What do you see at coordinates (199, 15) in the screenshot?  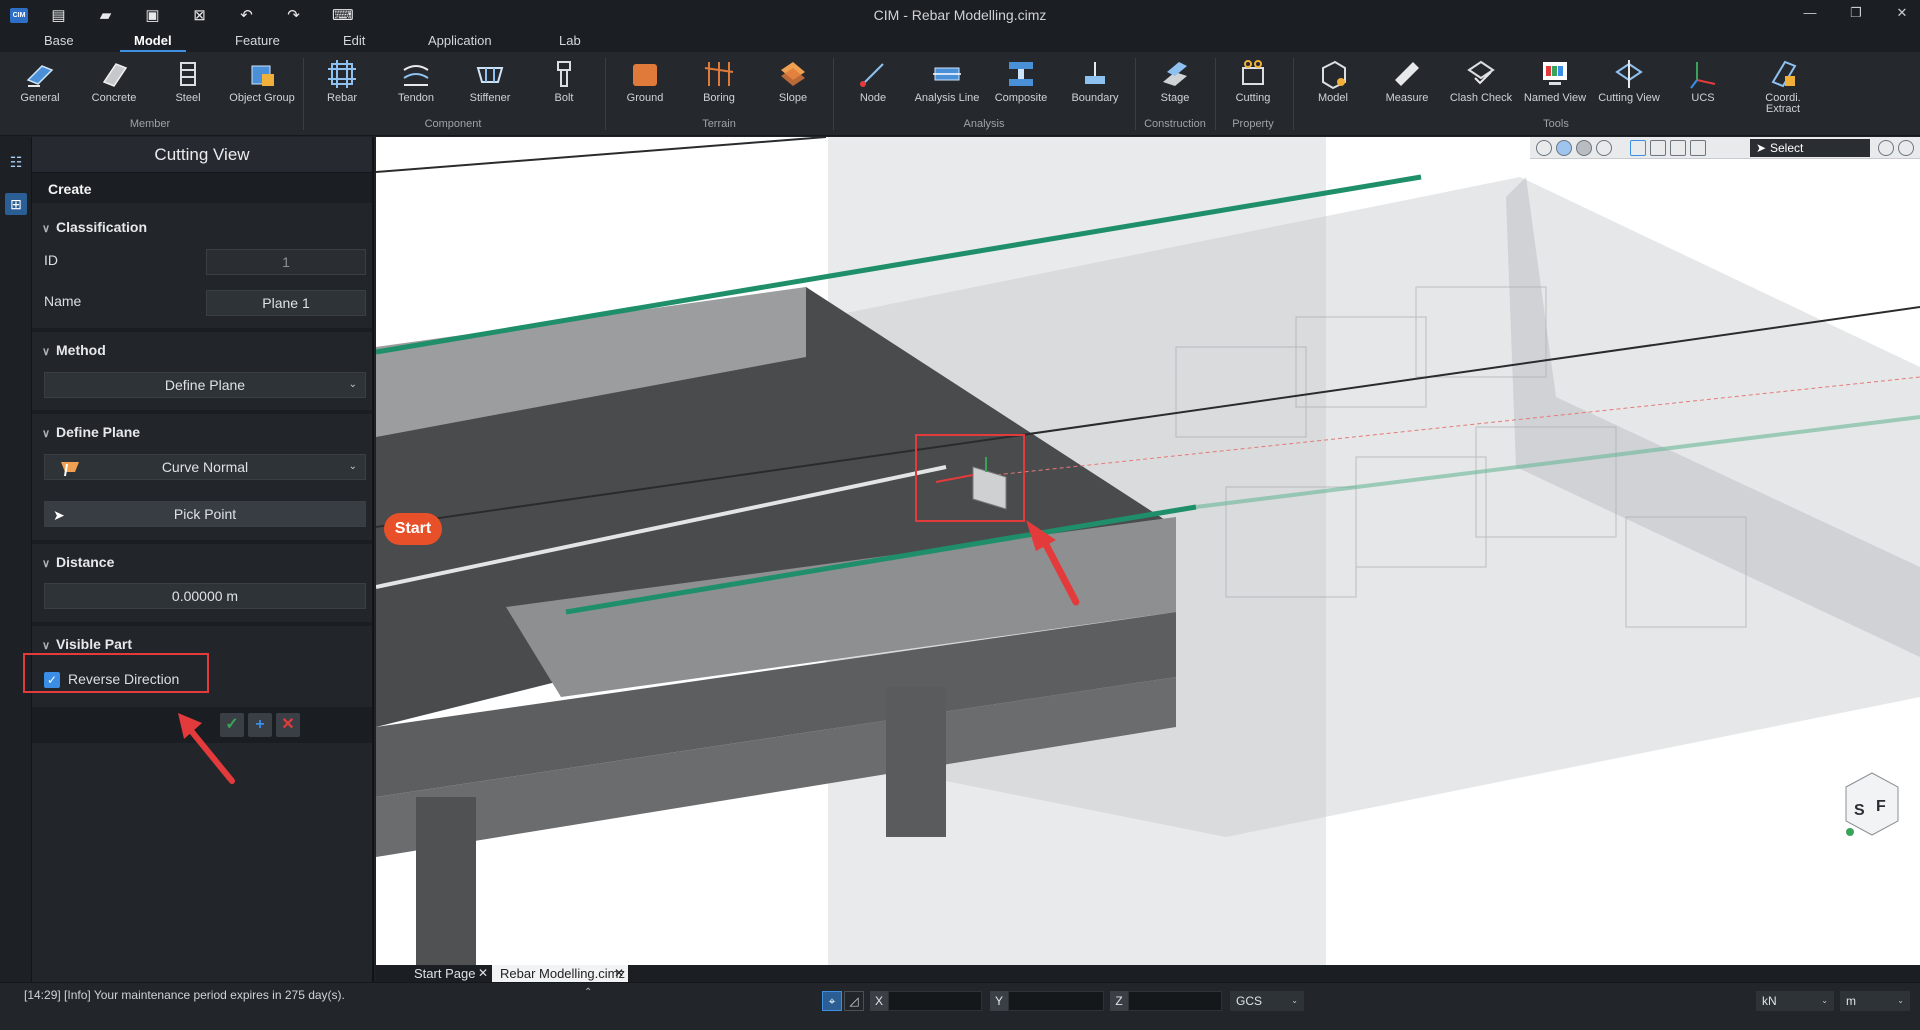 I see `close-file-icon: ⊠` at bounding box center [199, 15].